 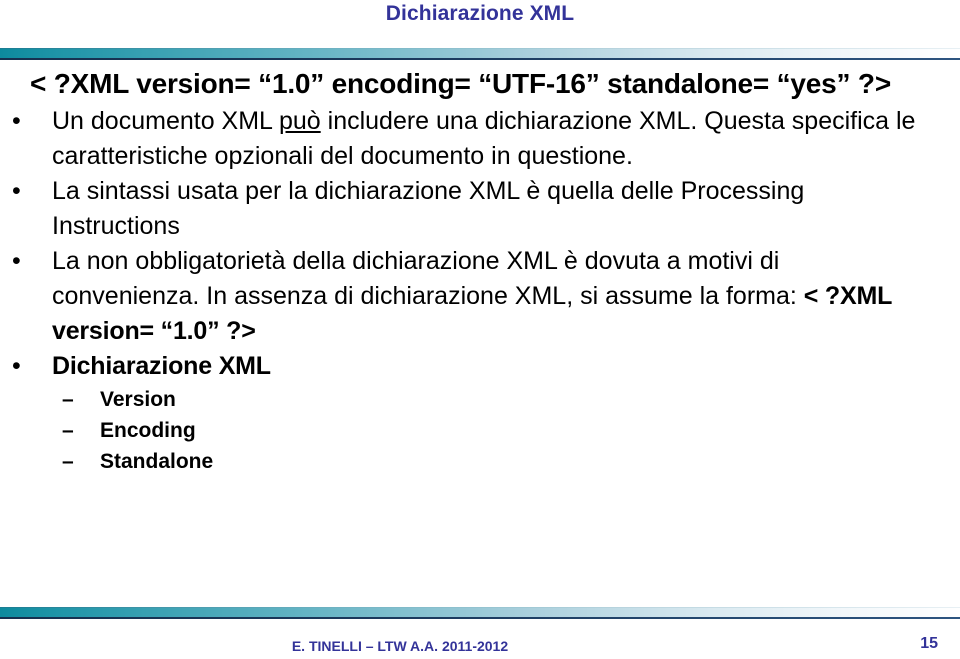 I want to click on footer-divider-gradient-bar, so click(x=480, y=612).